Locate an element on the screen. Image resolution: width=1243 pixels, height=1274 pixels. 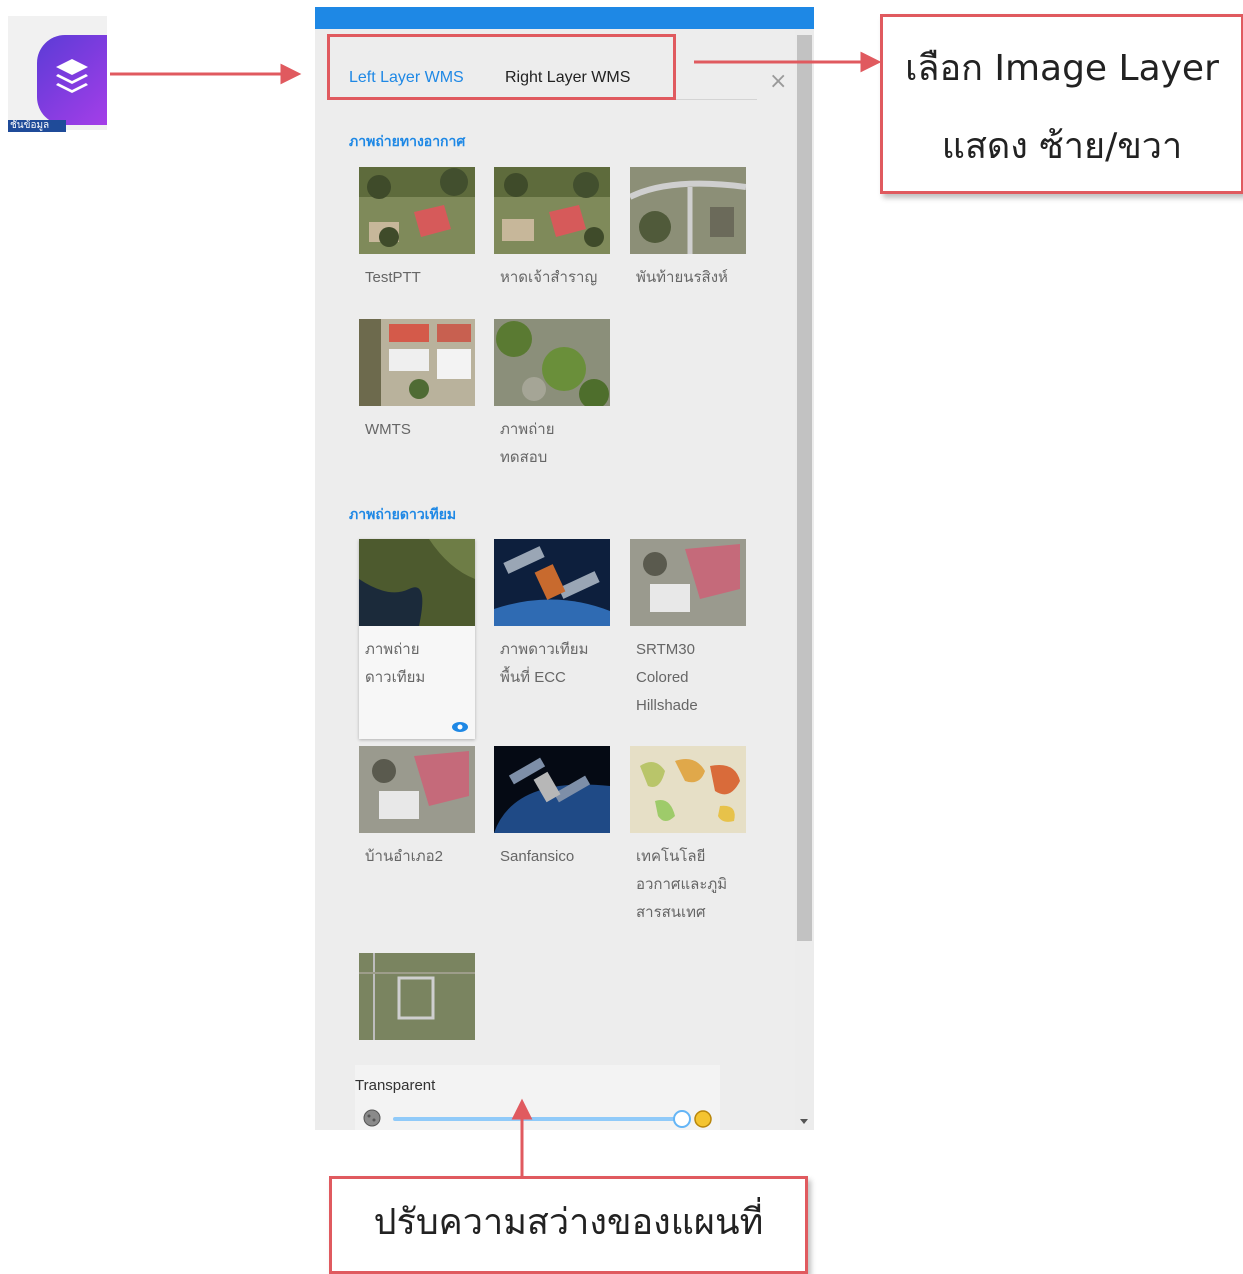
arrow-slider-callout is located at coordinates (522, 1137).